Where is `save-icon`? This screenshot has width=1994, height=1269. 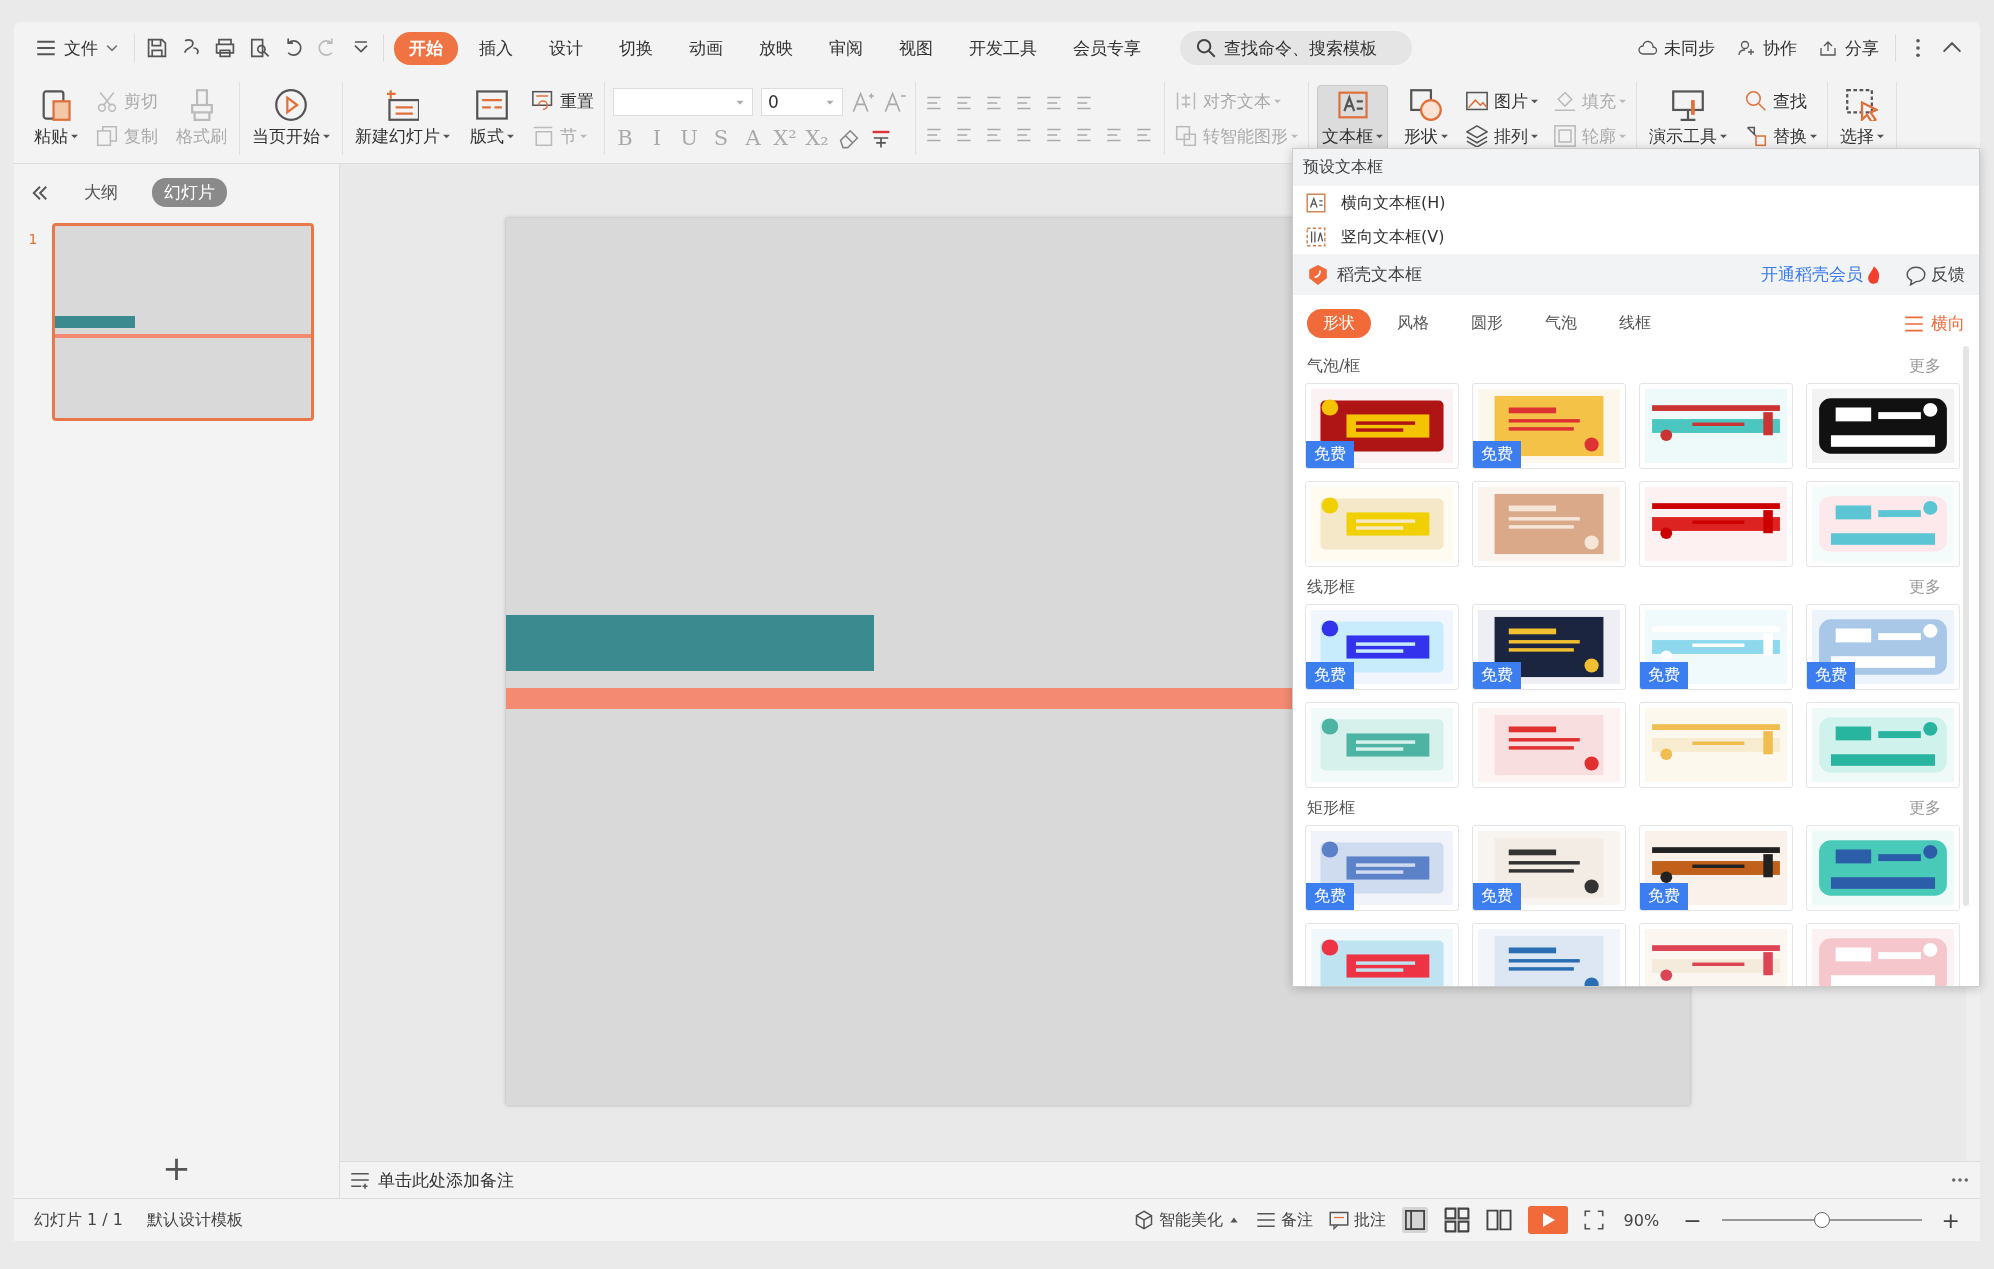 save-icon is located at coordinates (157, 48).